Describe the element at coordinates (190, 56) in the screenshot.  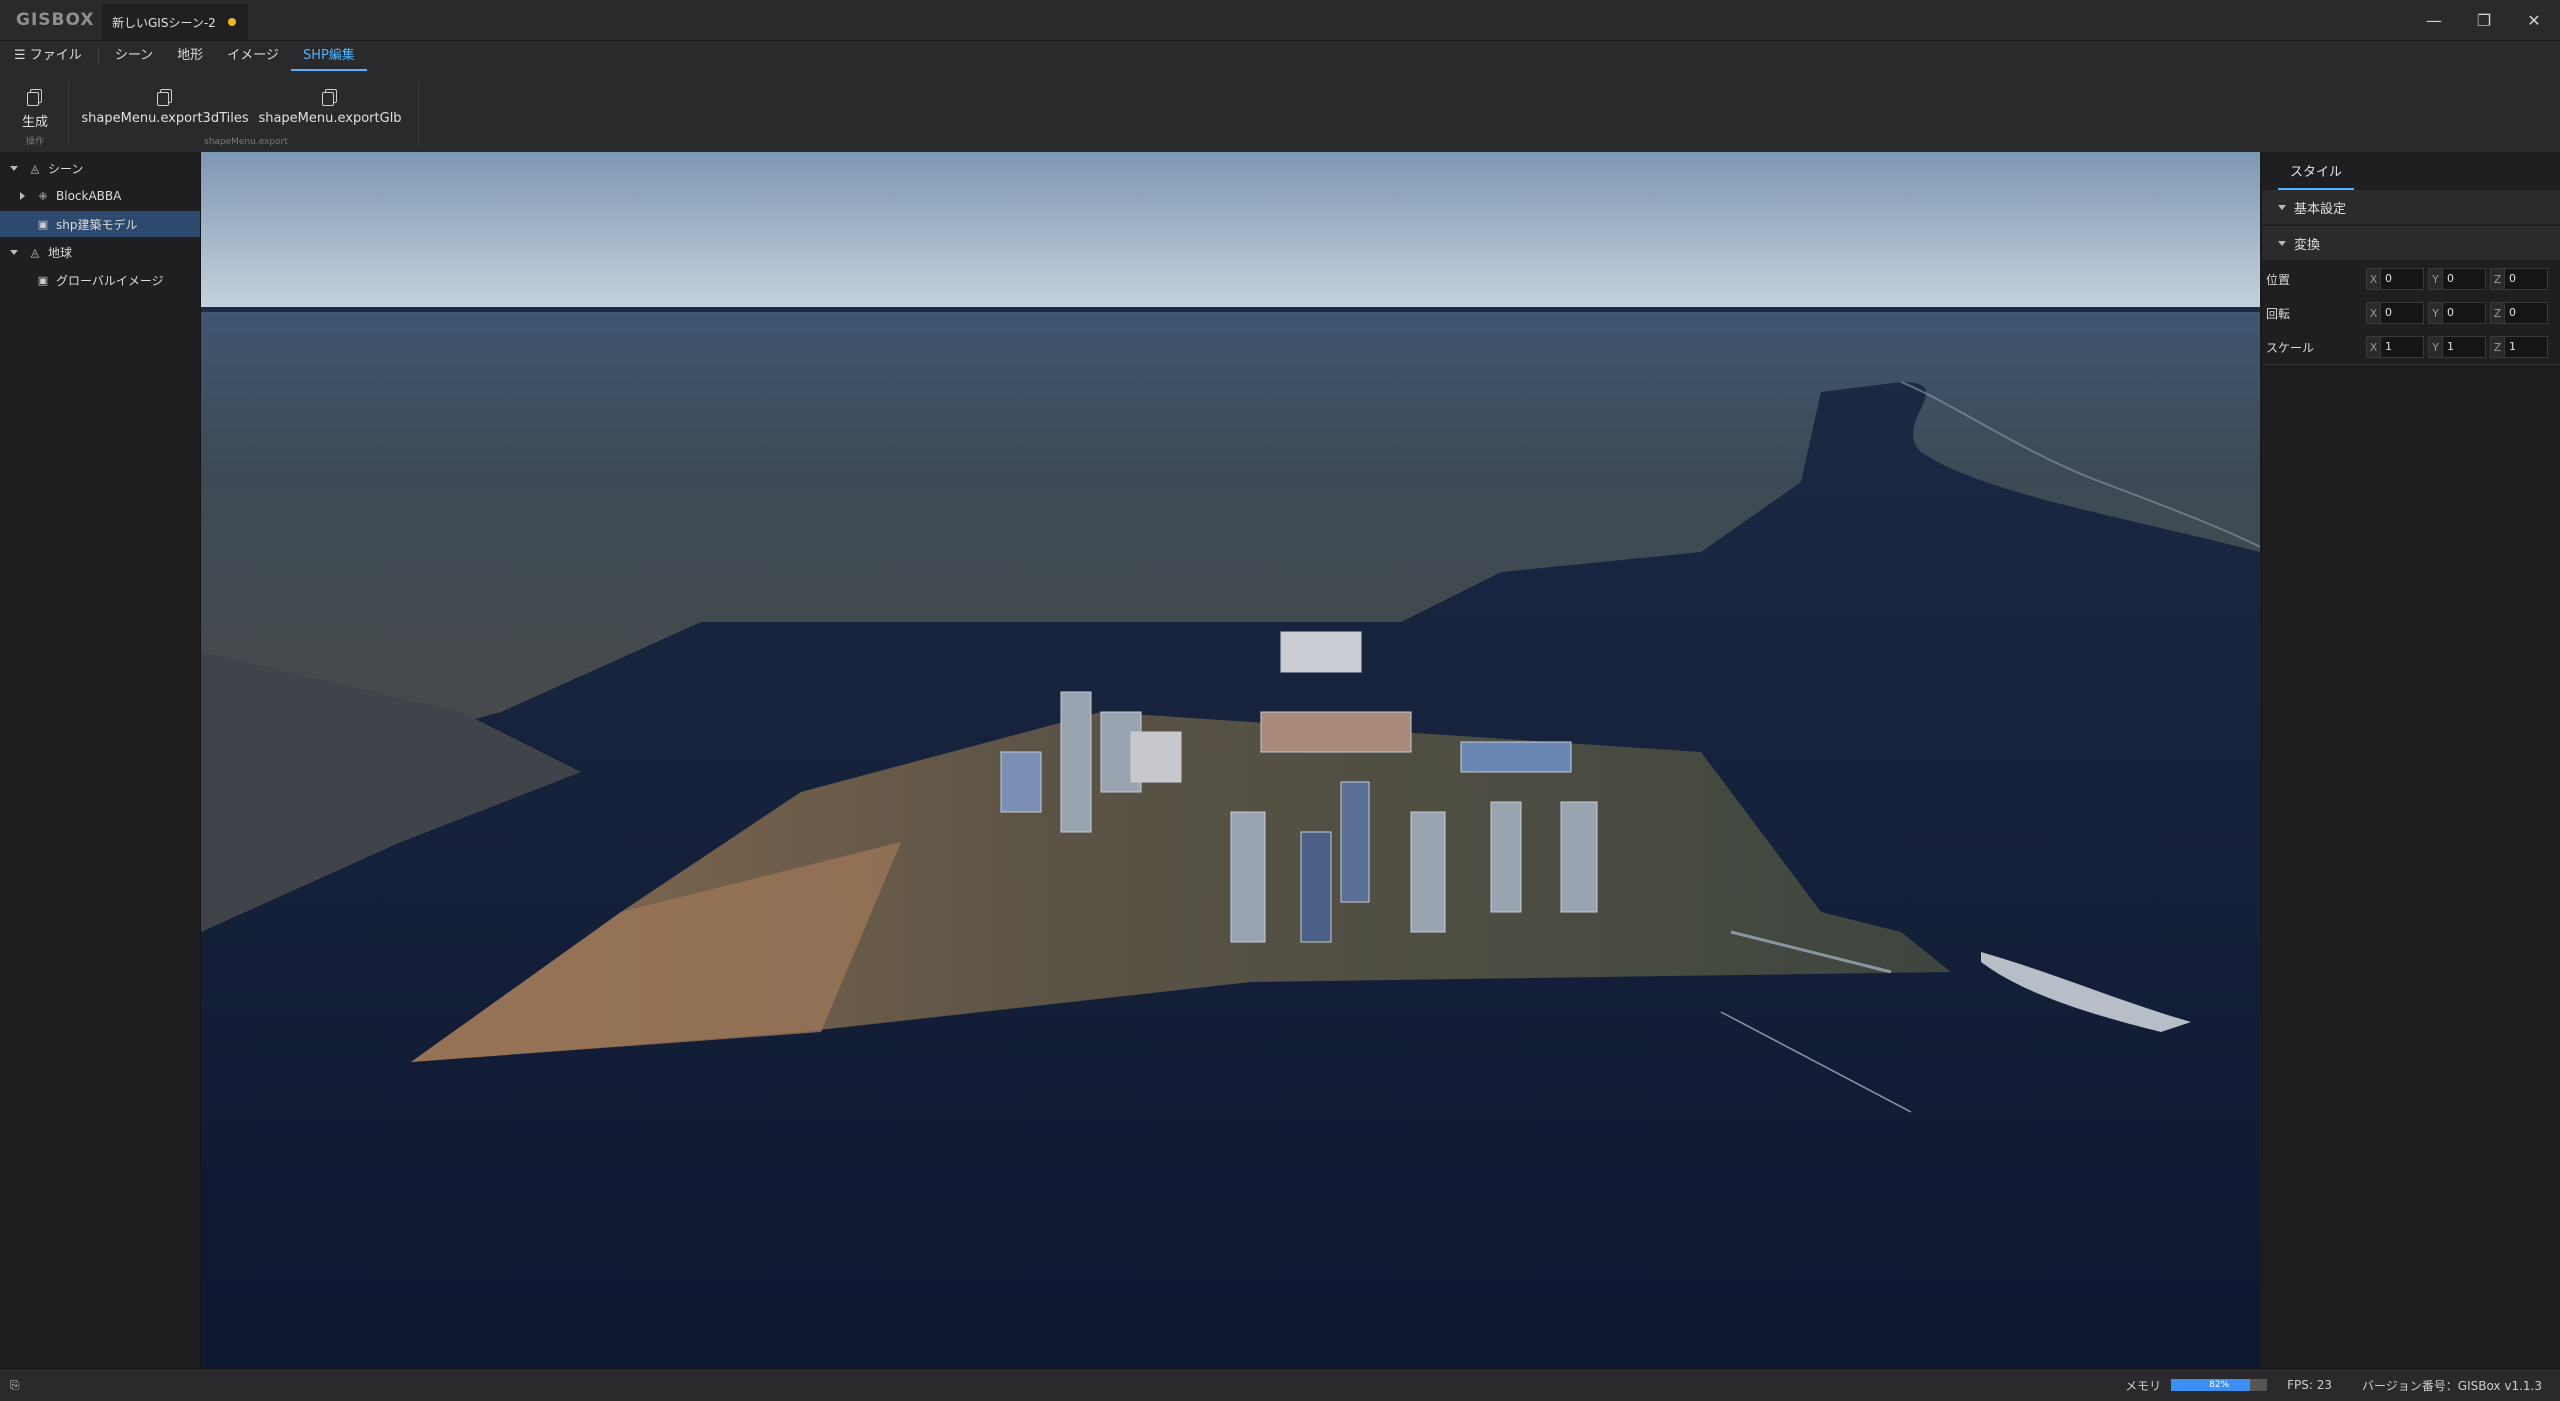
I see `menu-terrain: 地形` at that location.